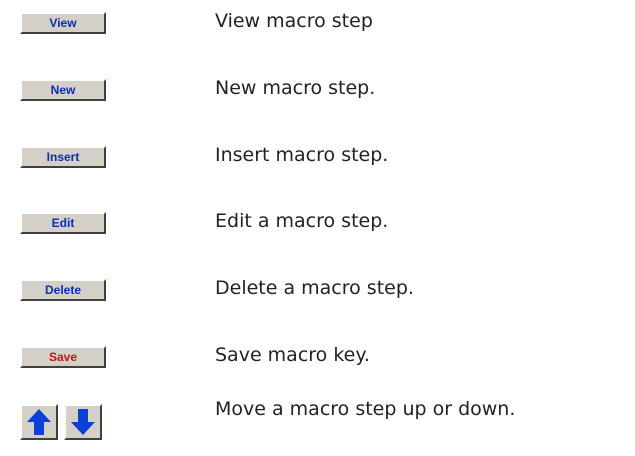 Image resolution: width=635 pixels, height=456 pixels. I want to click on legend-row-edit: Edit Edit a macro step., so click(317, 223).